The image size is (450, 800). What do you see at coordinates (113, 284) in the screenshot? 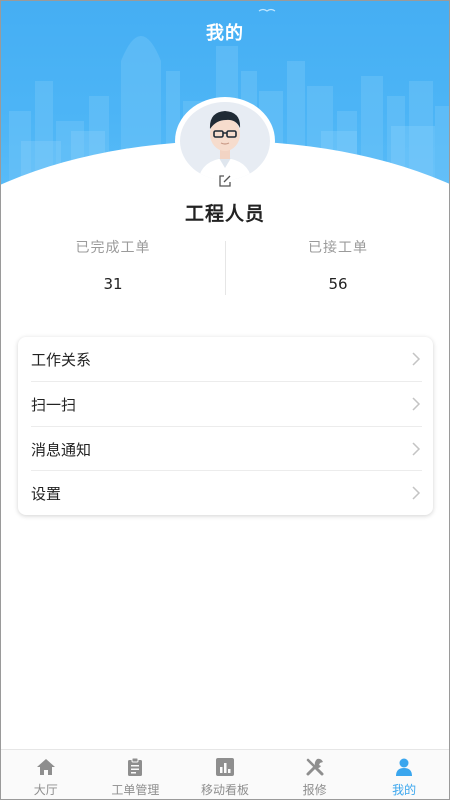
I see `stat-value: 31` at bounding box center [113, 284].